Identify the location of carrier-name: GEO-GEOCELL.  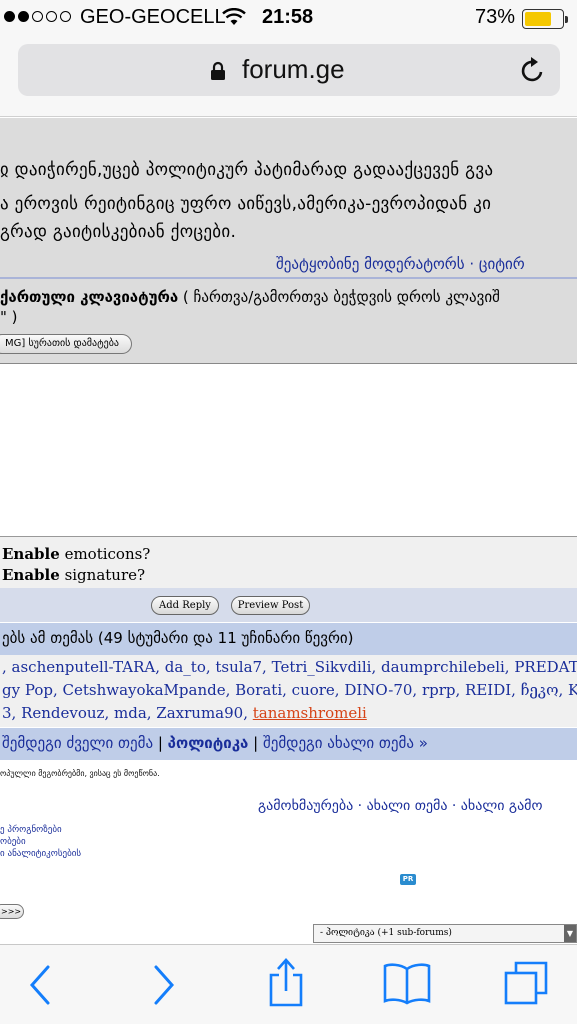
(153, 17).